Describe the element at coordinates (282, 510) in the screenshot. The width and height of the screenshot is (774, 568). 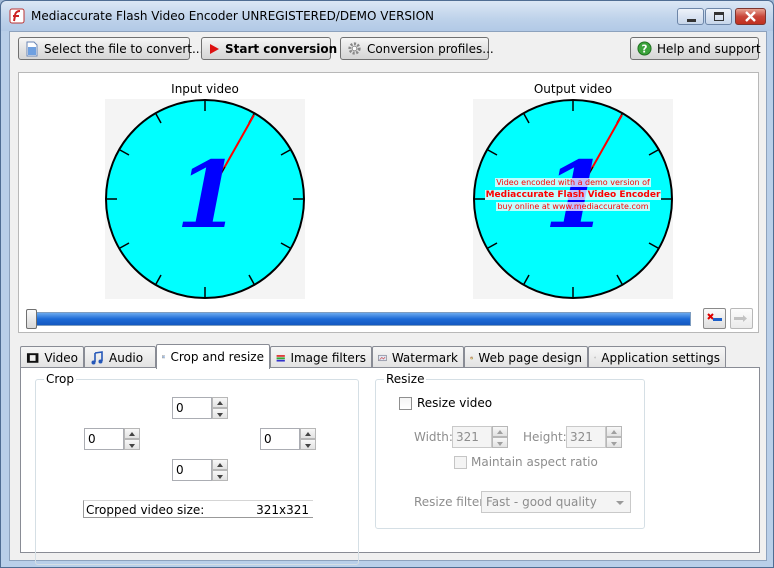
I see `cropped-size-value: 321x321` at that location.